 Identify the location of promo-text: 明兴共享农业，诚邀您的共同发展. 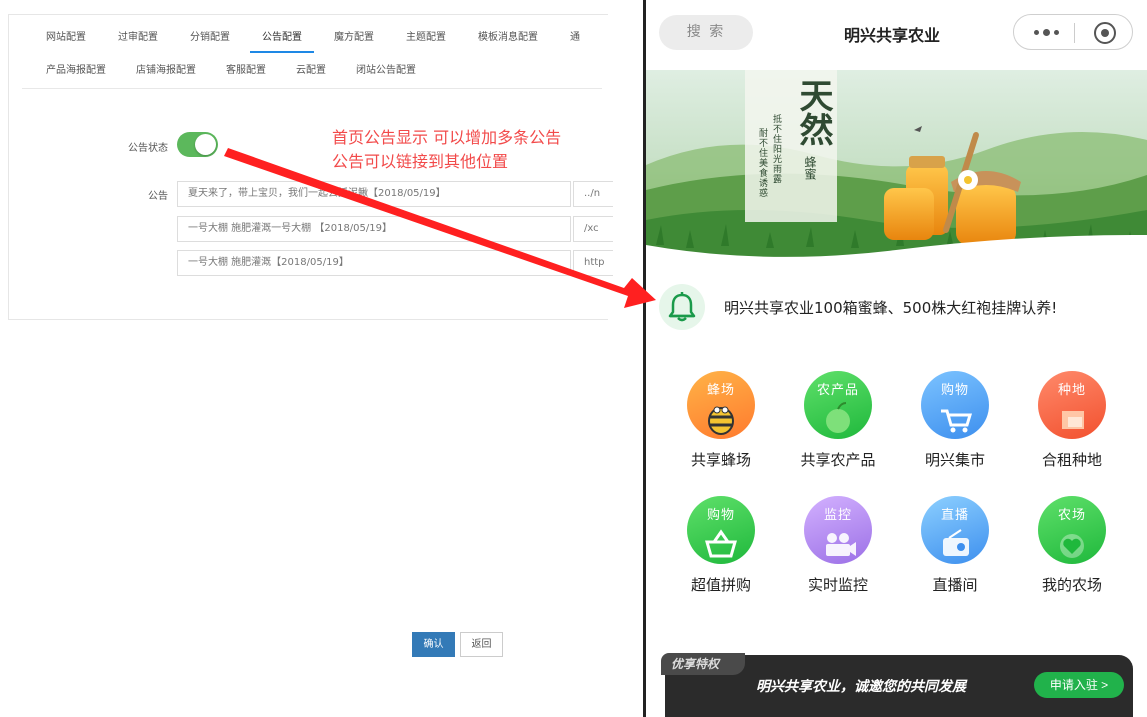
(861, 687).